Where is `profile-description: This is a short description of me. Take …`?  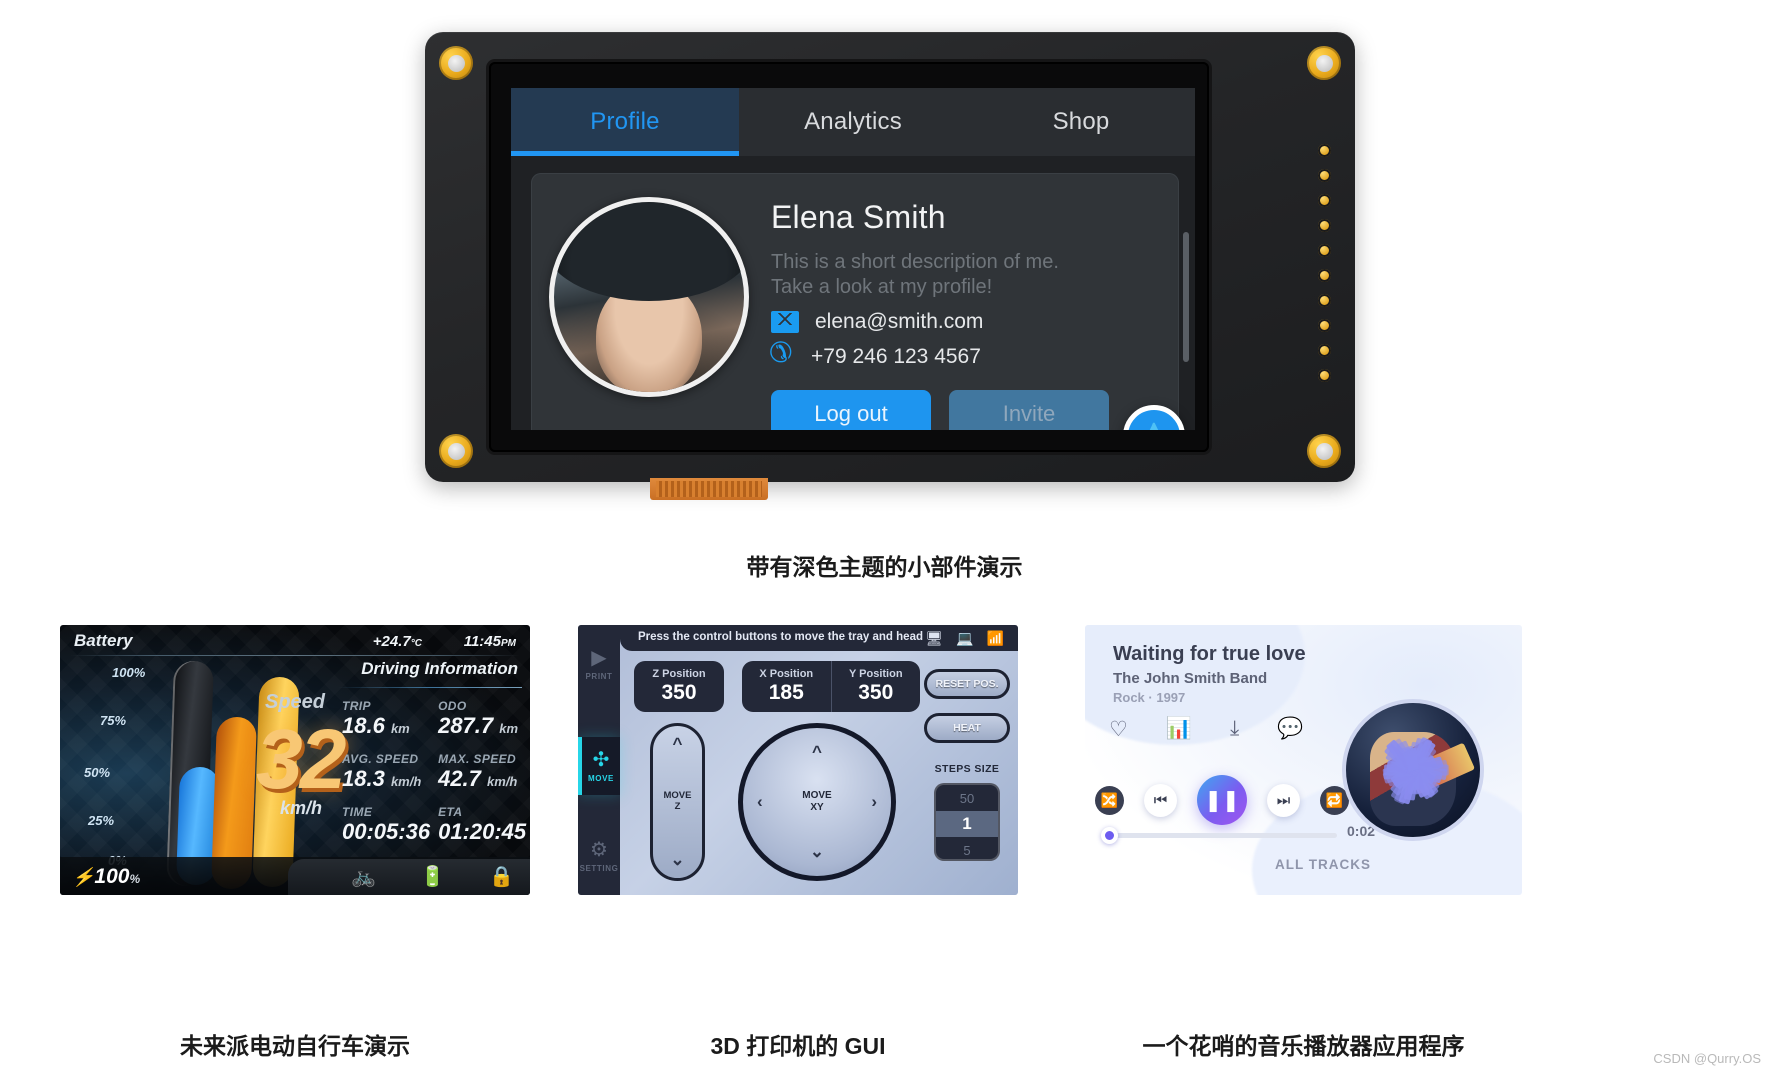
profile-description: This is a short description of me. Take … is located at coordinates (915, 274).